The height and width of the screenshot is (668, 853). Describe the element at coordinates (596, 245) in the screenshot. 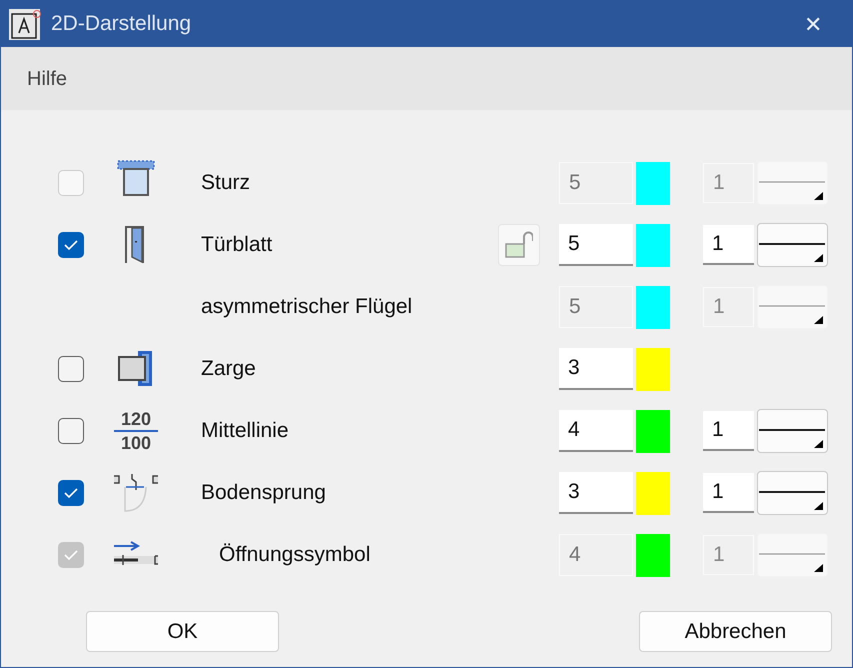

I see `number-field: 5` at that location.